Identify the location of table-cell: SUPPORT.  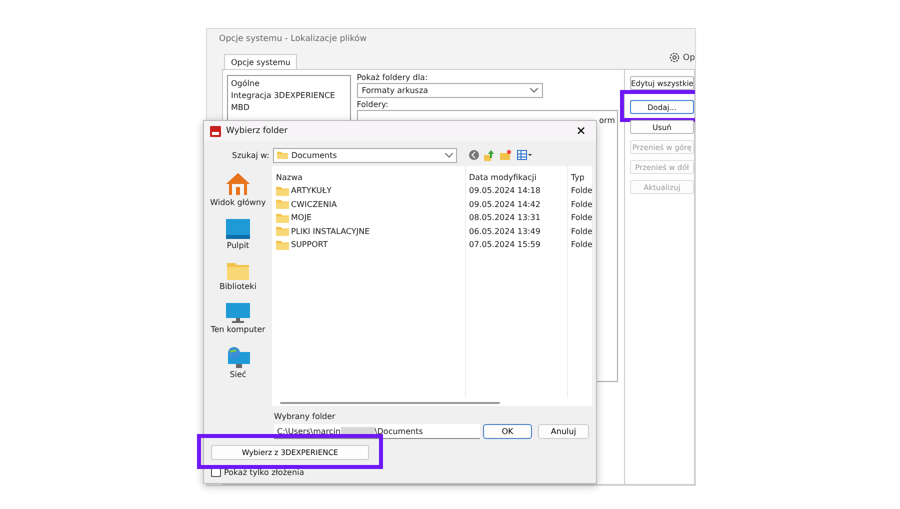
(368, 245).